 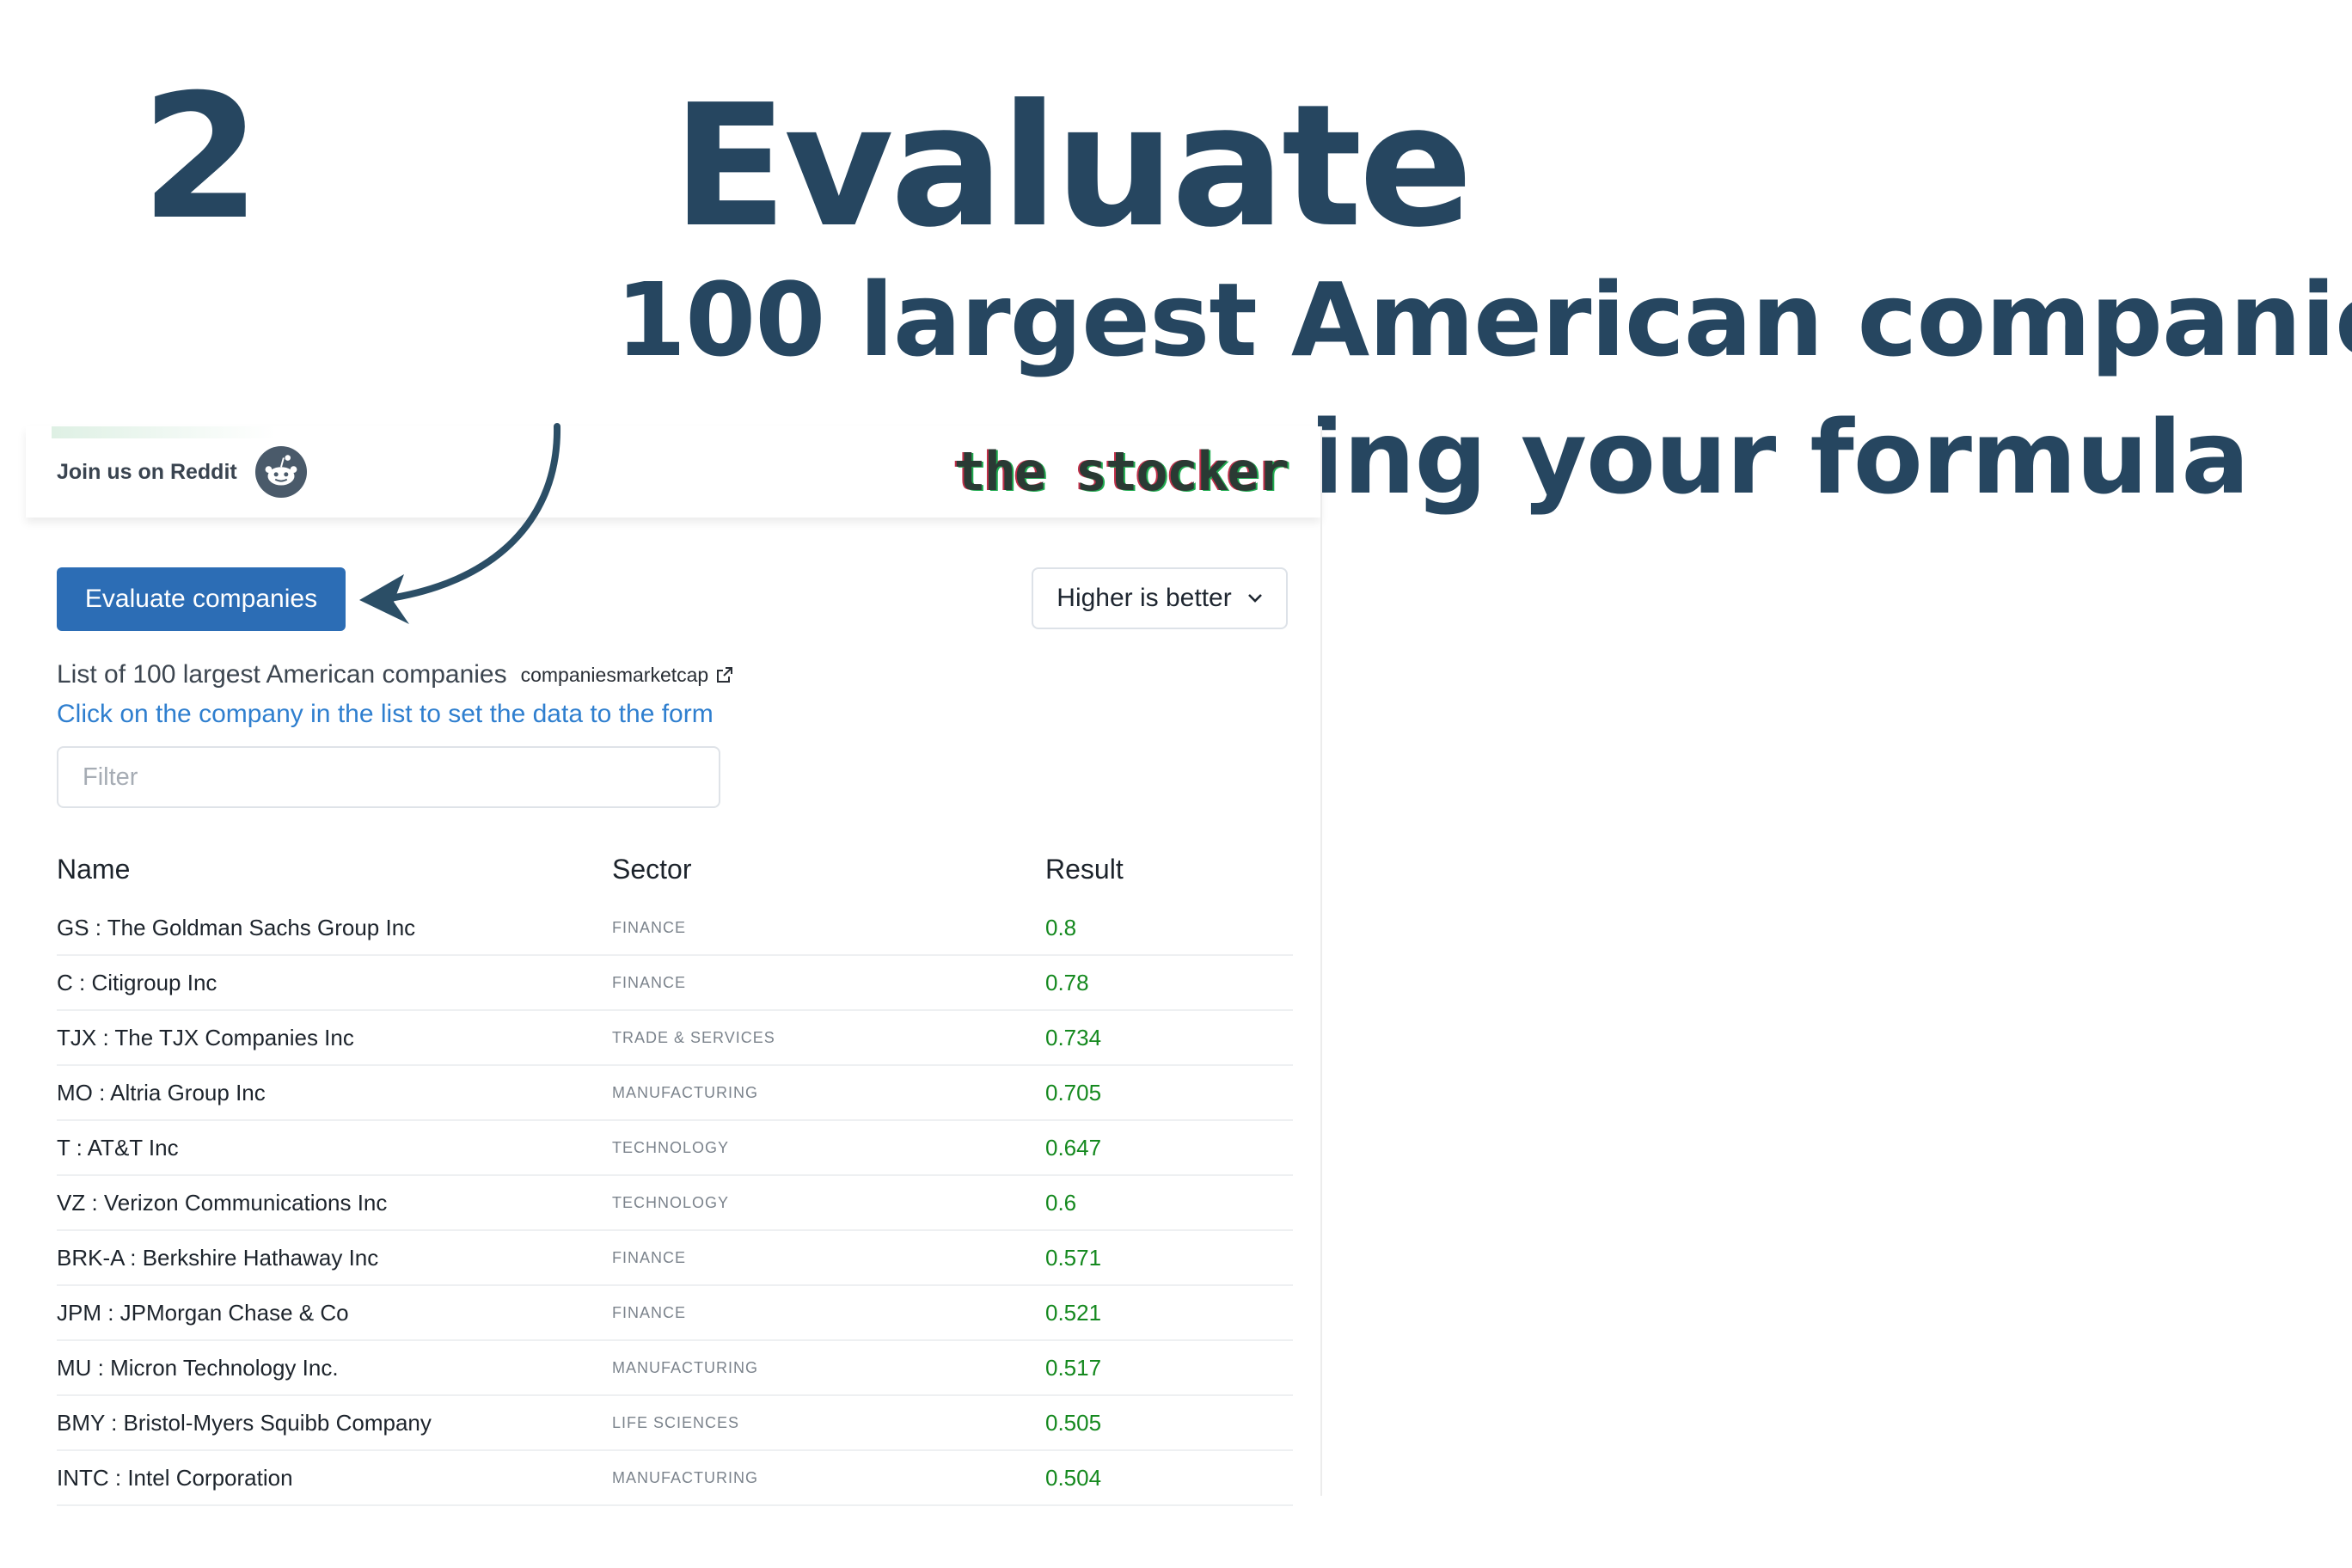 I want to click on row-name: BRK-A : Berkshire Hathaway Inc, so click(x=218, y=1257).